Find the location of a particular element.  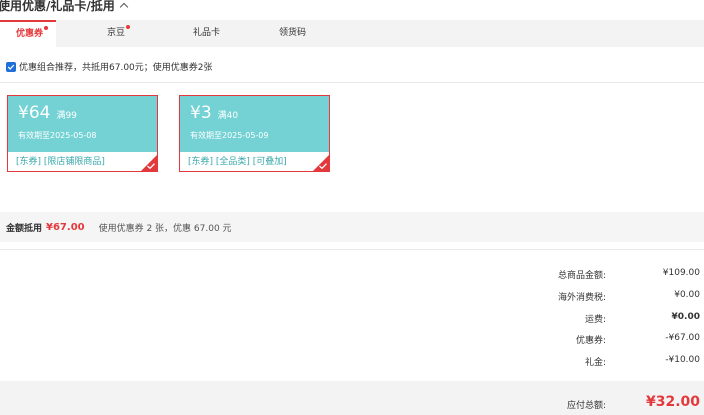

total-row: 海外消费税: ¥0.00 is located at coordinates (352, 300).